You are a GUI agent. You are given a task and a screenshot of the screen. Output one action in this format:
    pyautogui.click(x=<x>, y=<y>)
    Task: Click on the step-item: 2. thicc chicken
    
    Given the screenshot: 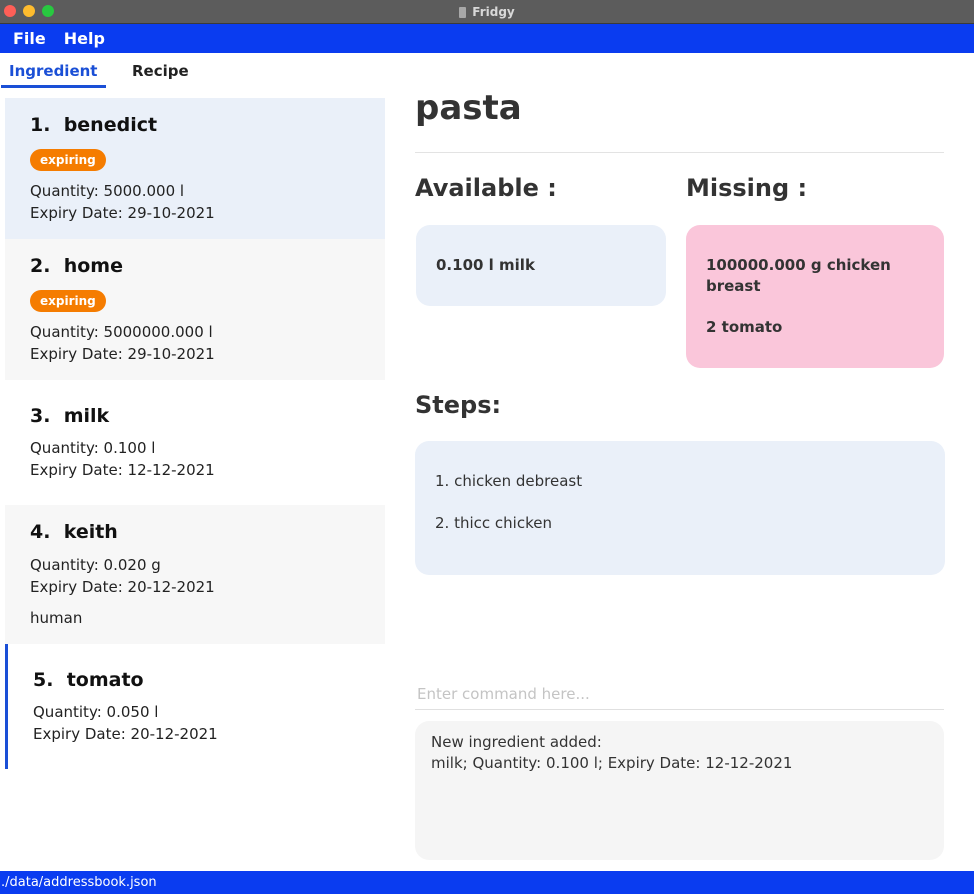 What is the action you would take?
    pyautogui.click(x=493, y=523)
    